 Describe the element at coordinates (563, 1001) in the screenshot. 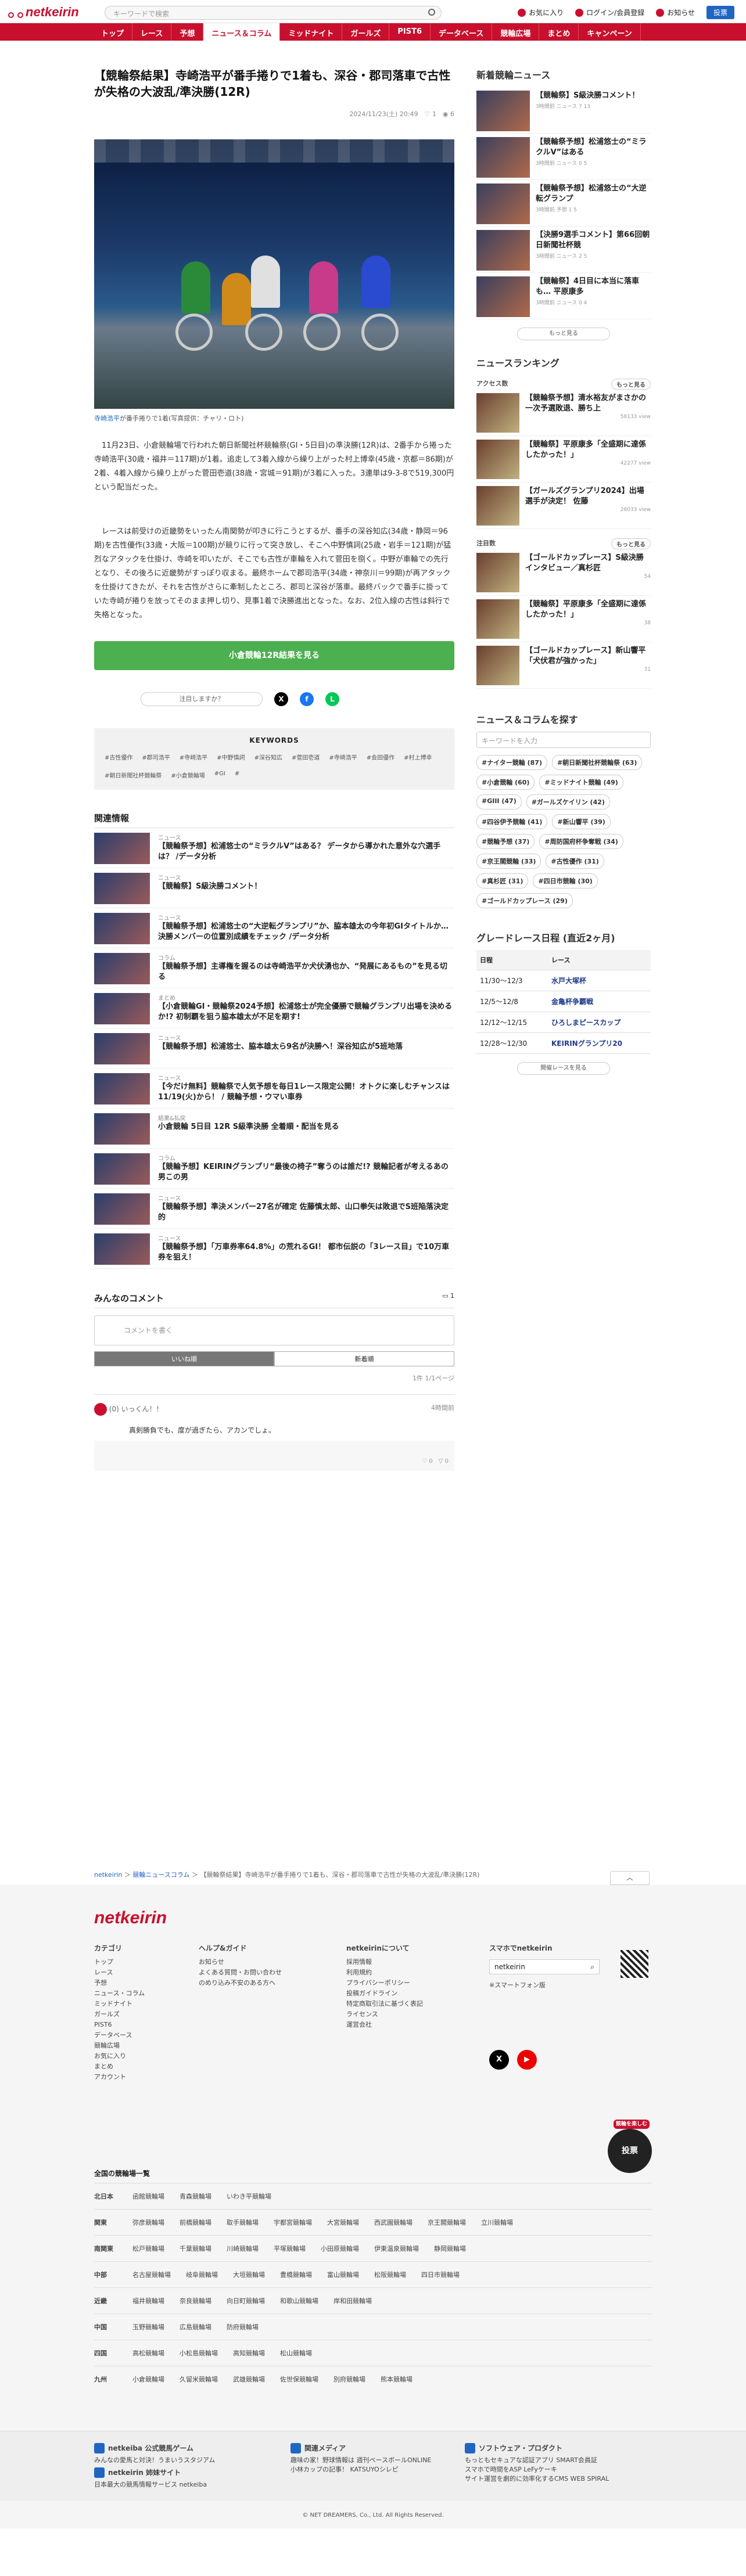

I see `grade-row: 12/5〜12/8 金亀杯争覇戦` at that location.